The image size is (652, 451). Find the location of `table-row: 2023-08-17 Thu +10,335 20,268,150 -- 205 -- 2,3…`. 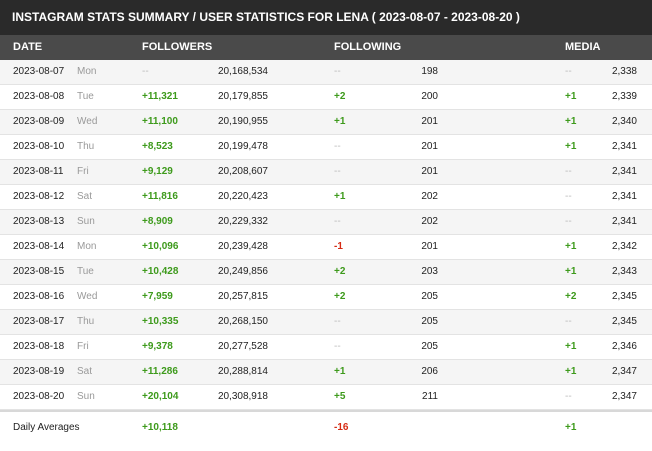

table-row: 2023-08-17 Thu +10,335 20,268,150 -- 205 -- 2,3… is located at coordinates (326, 322).